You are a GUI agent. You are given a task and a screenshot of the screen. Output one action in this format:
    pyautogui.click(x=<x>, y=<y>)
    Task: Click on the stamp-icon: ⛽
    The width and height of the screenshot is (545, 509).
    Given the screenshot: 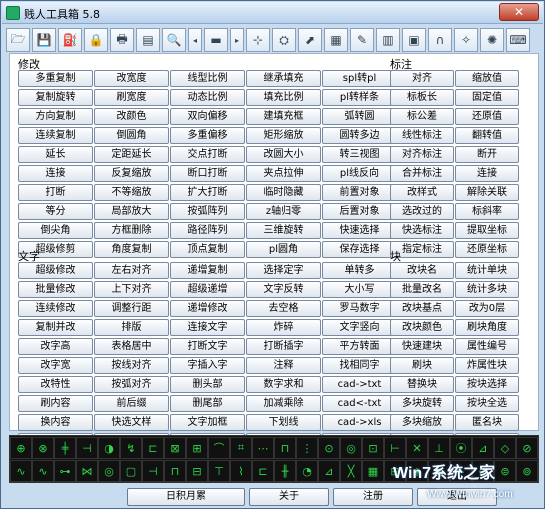 What is the action you would take?
    pyautogui.click(x=70, y=40)
    